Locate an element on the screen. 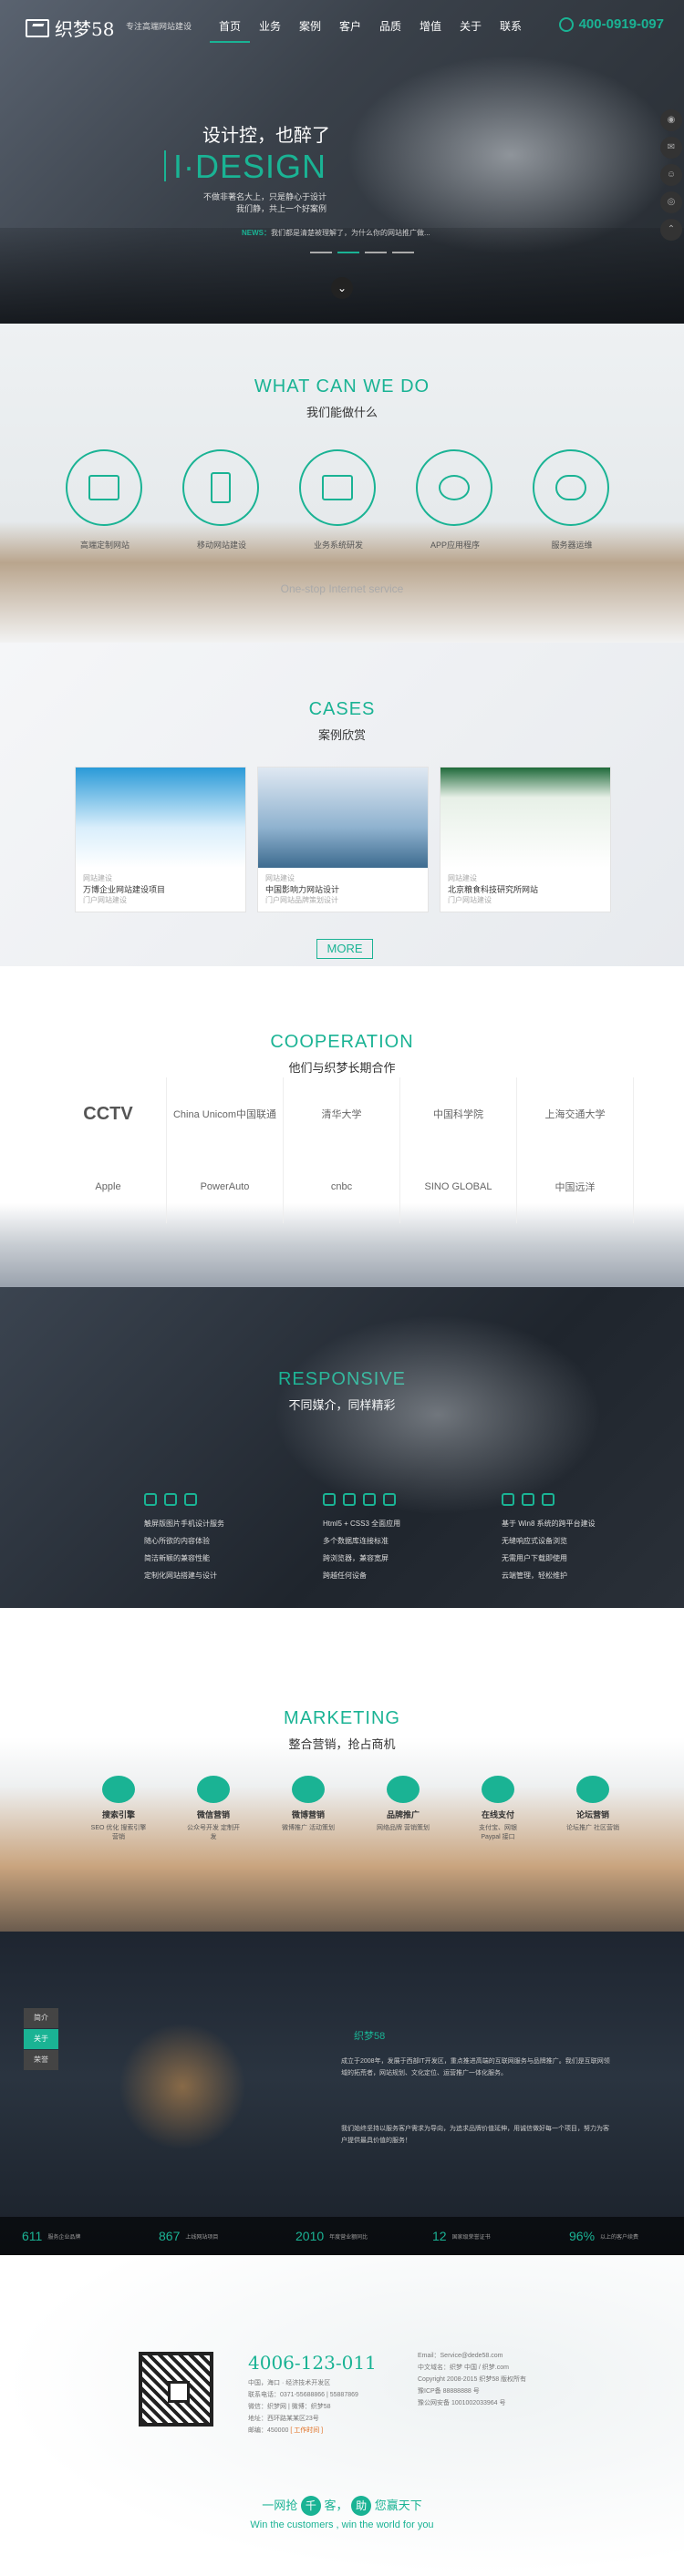 The width and height of the screenshot is (684, 2576). service-custom-website: 高端定制网站 is located at coordinates (105, 500).